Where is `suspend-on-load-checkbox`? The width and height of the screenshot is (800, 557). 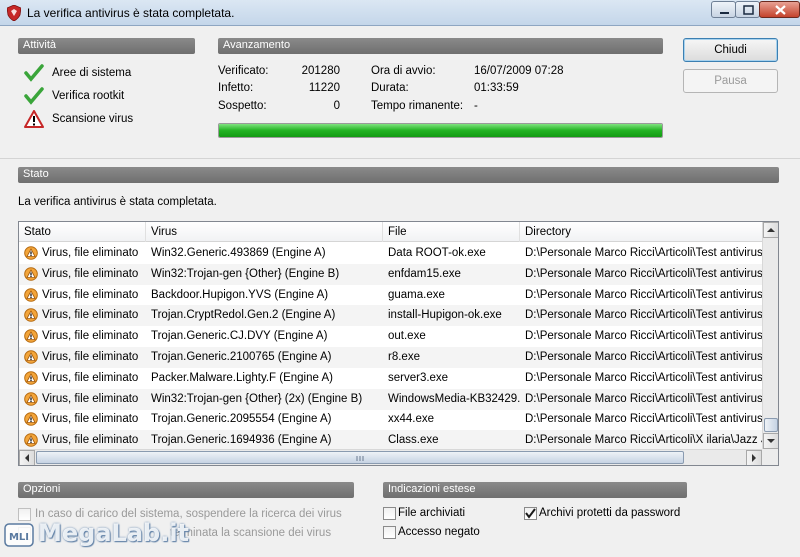
suspend-on-load-checkbox is located at coordinates (24, 514).